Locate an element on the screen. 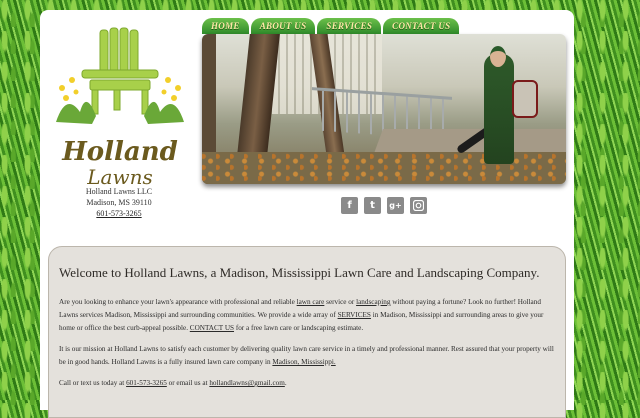 The image size is (640, 418). landscaping-link: landscaping is located at coordinates (373, 302).